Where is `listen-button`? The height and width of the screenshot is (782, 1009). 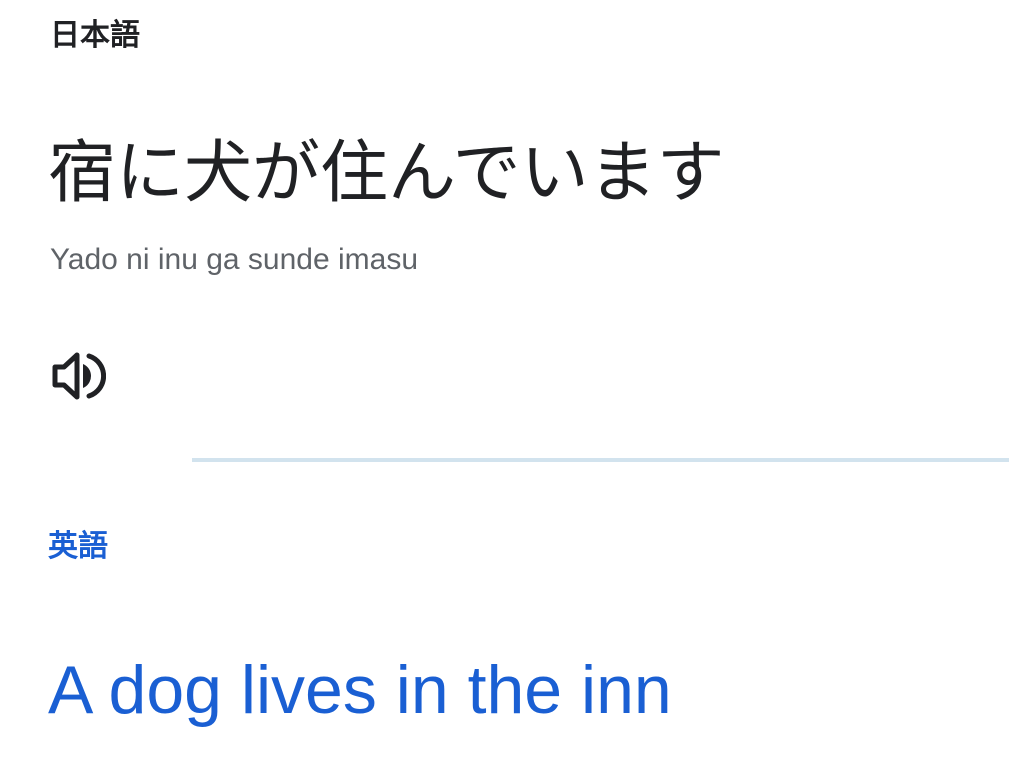 listen-button is located at coordinates (78, 376).